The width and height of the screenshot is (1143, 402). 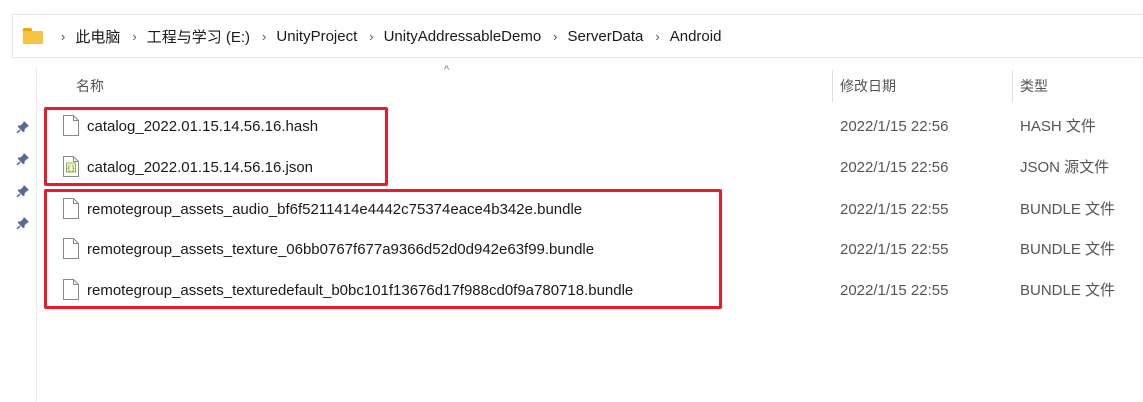 I want to click on column-header-name: 名称, so click(x=90, y=86).